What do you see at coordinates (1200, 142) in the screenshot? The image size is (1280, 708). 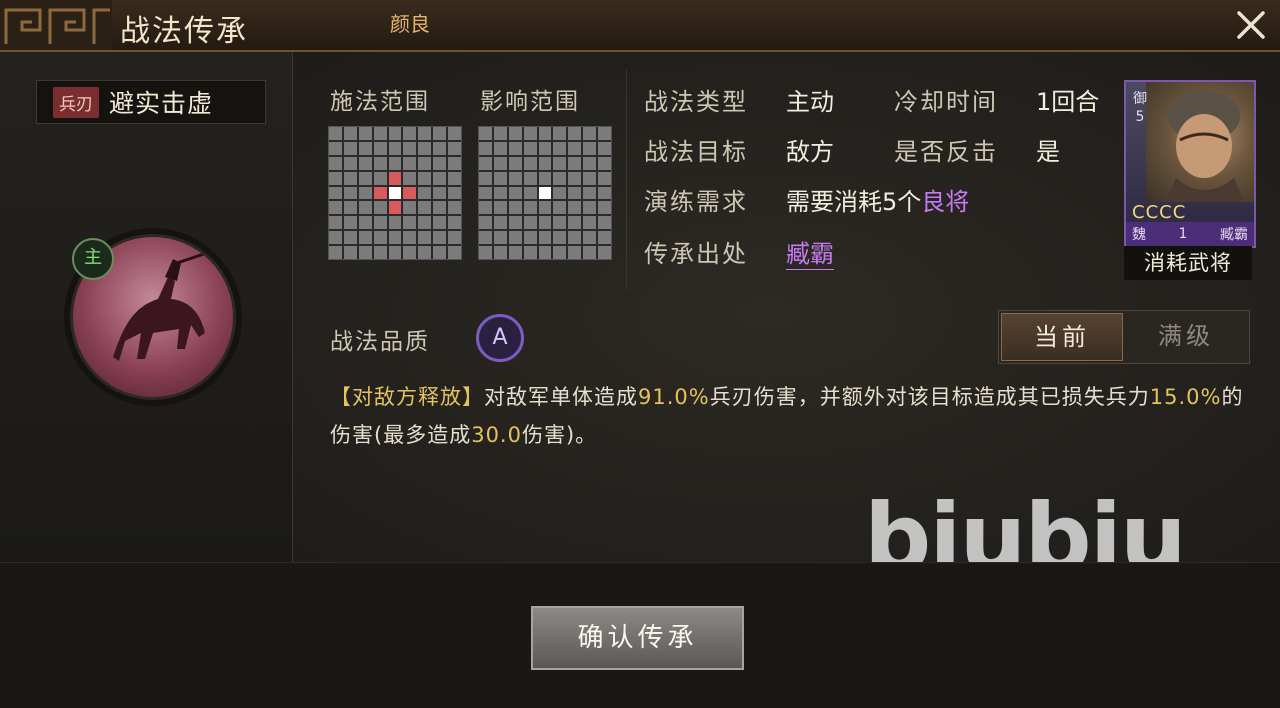 I see `general-portrait` at bounding box center [1200, 142].